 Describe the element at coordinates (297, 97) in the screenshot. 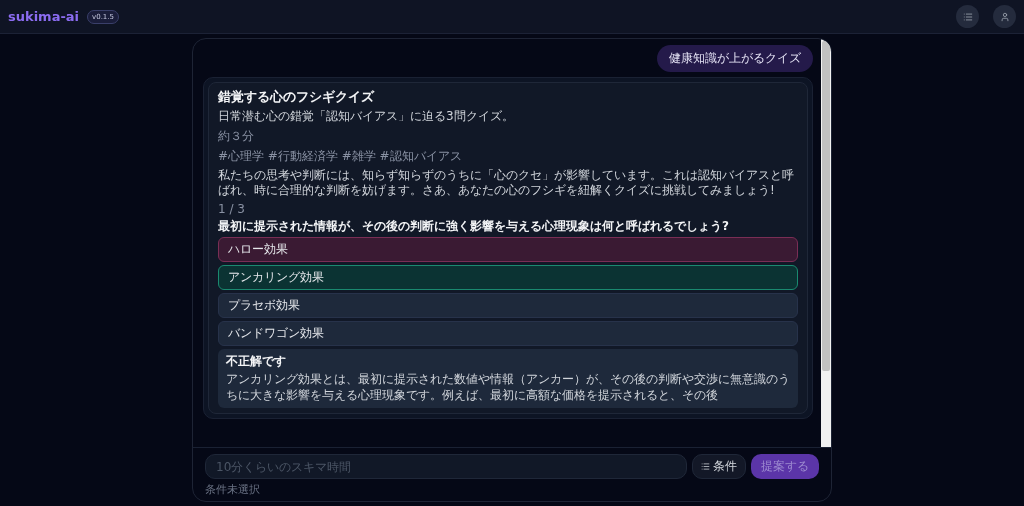

I see `quiz-title: 錯覚する心のフシギクイズ` at that location.